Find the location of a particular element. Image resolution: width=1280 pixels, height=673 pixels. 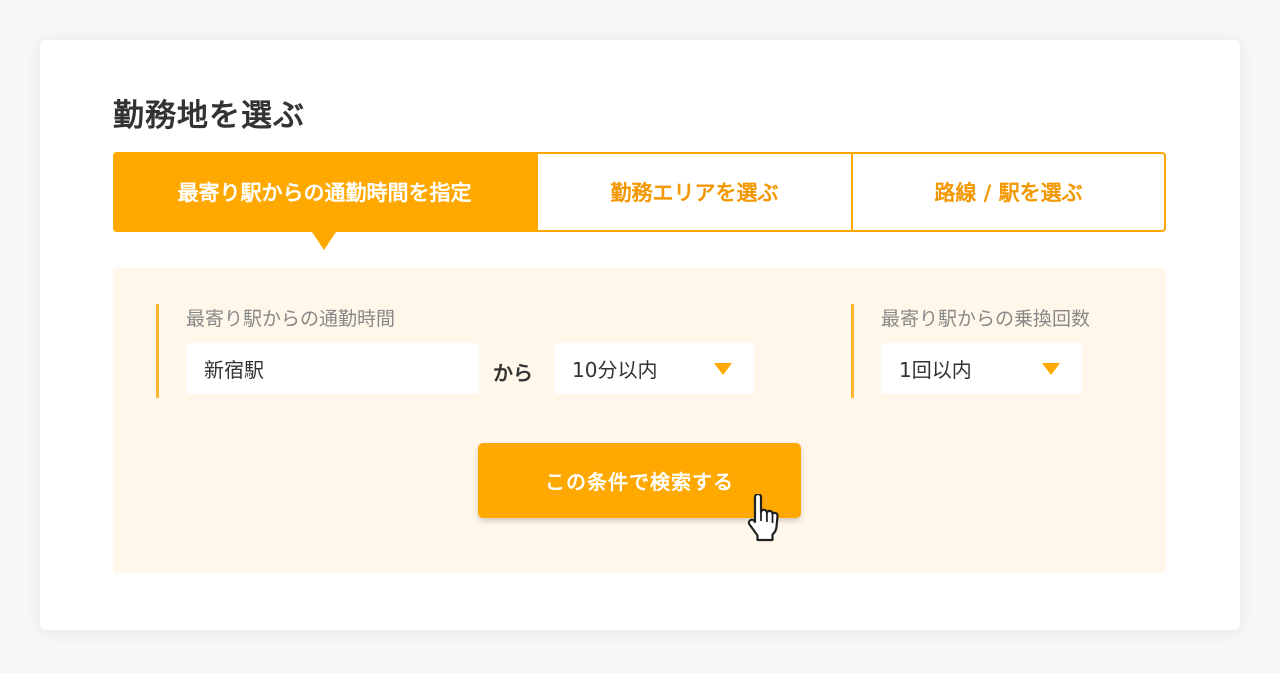

tab-line-station: 路線 / 駅を選ぶ is located at coordinates (1007, 192).